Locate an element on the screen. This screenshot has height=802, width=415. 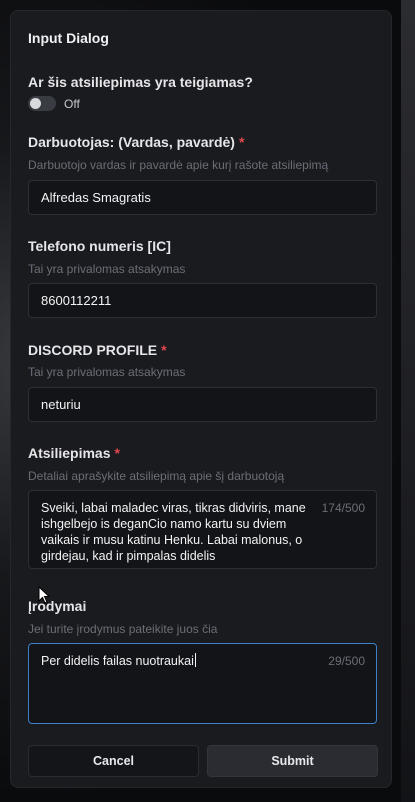
evidence-char-counter: 29/500 is located at coordinates (346, 661).